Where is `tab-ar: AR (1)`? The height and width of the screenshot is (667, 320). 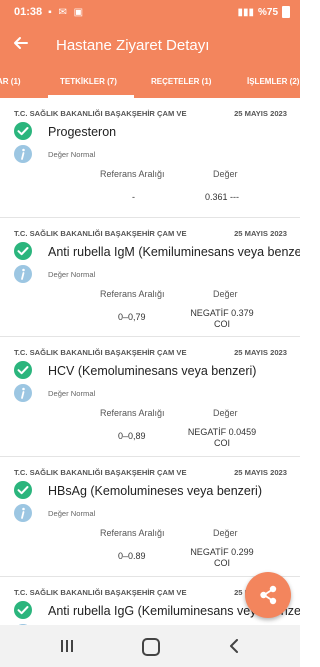 tab-ar: AR (1) is located at coordinates (10, 81).